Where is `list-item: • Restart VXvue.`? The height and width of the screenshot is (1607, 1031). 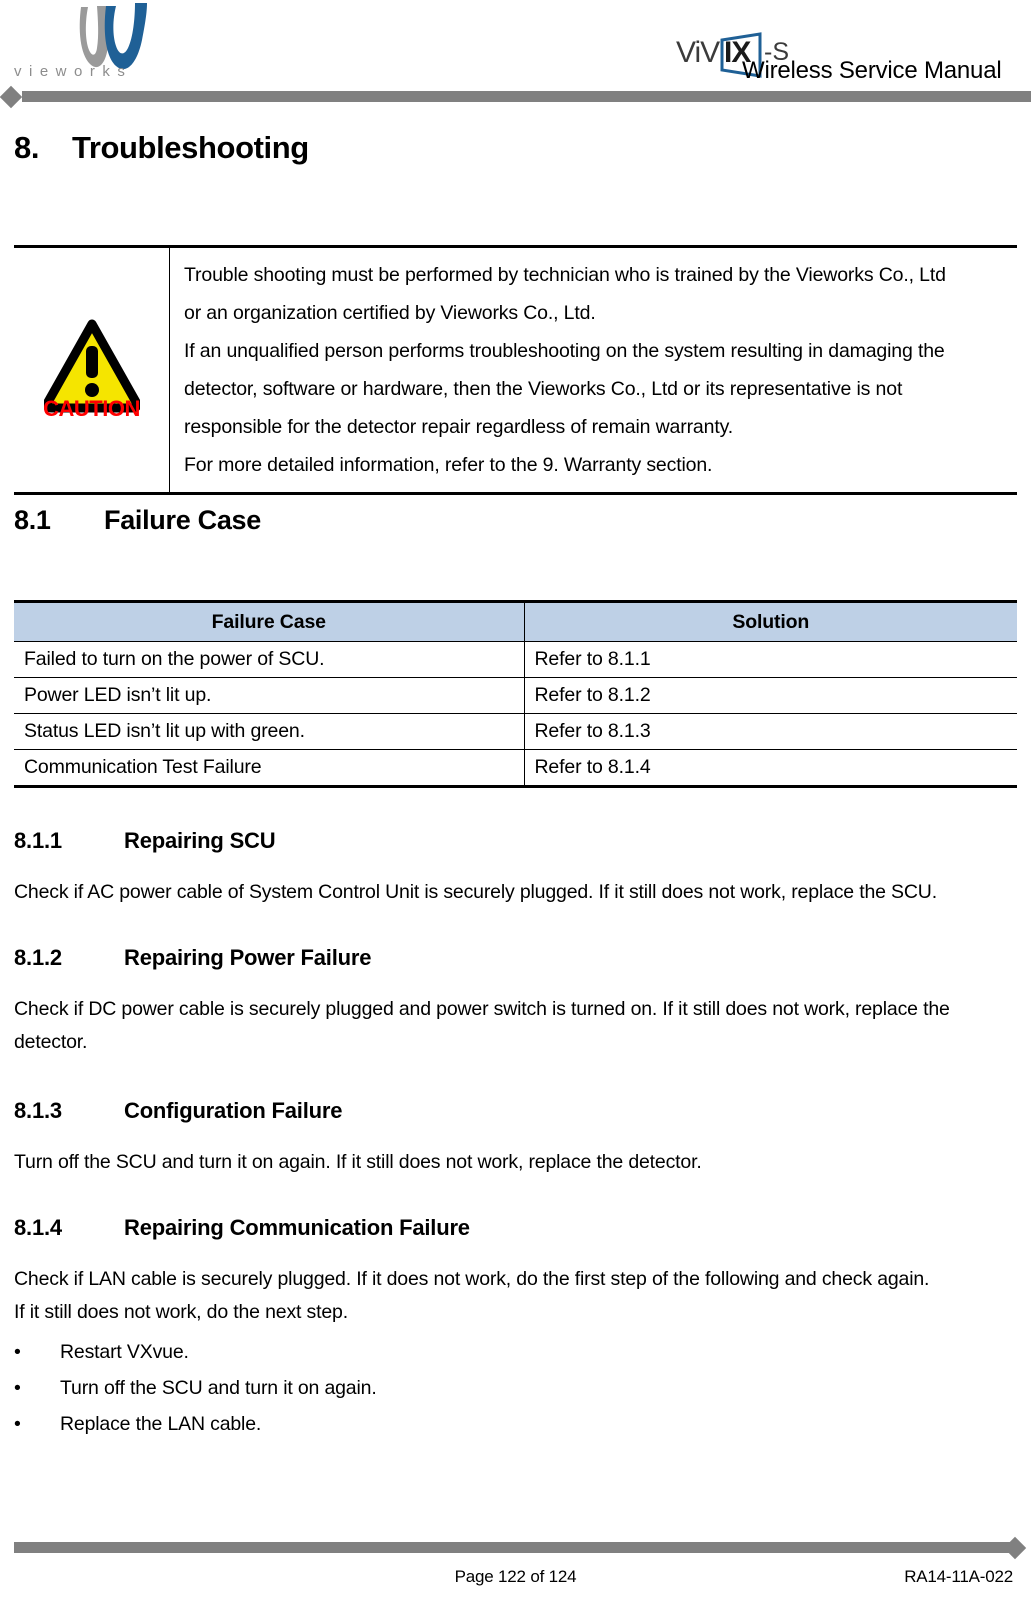 list-item: • Restart VXvue. is located at coordinates (516, 1352).